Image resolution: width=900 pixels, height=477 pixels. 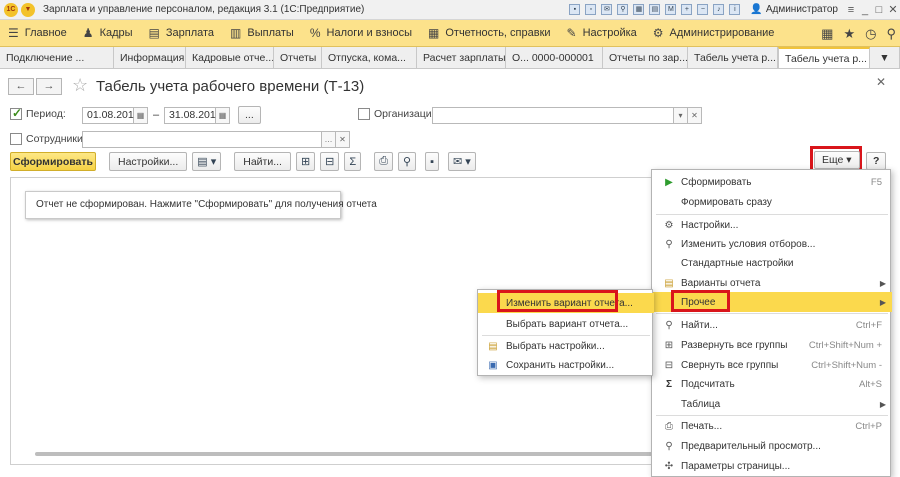 What do you see at coordinates (384, 161) in the screenshot?
I see `print-button: ⎙` at bounding box center [384, 161].